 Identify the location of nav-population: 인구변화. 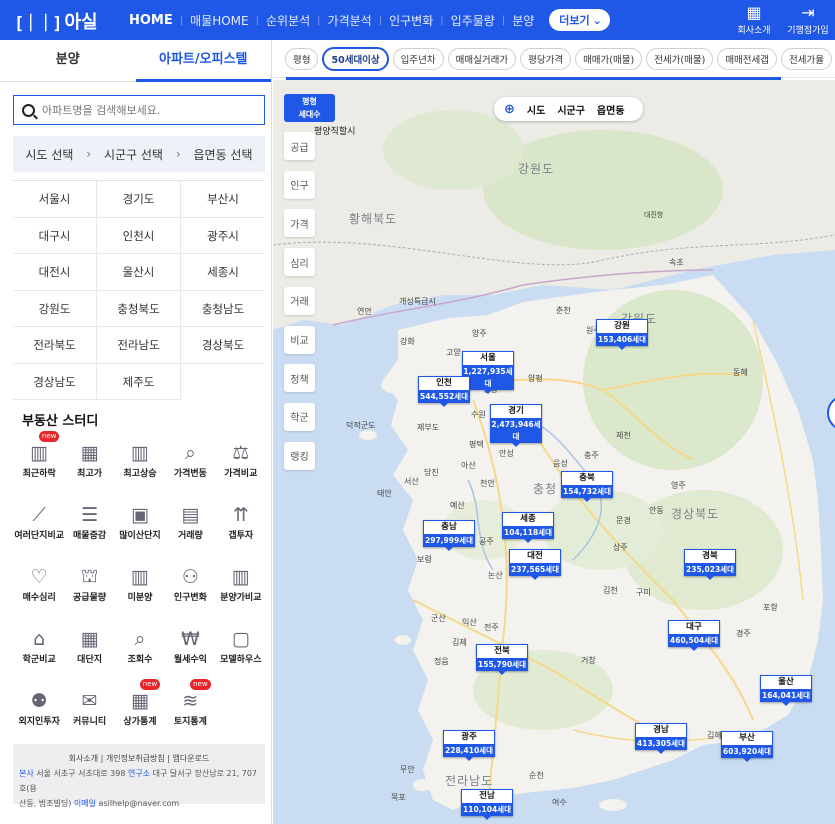
(411, 20).